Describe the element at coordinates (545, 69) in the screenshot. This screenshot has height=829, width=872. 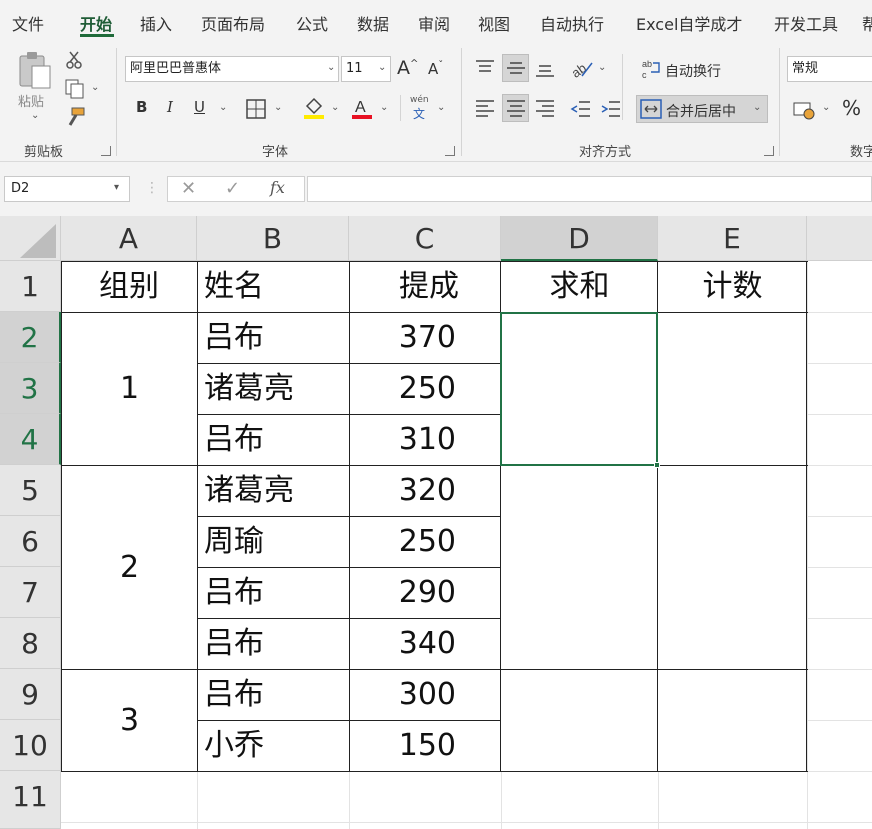
I see `align-bottom-icon` at that location.